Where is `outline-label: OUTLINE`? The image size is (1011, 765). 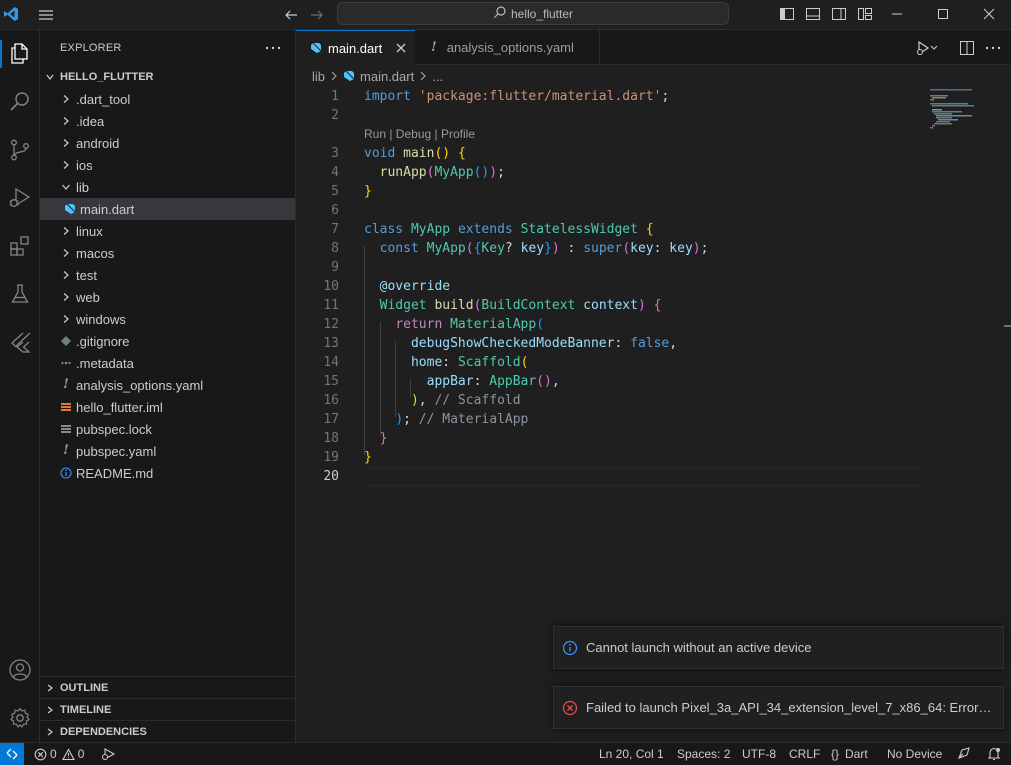
outline-label: OUTLINE is located at coordinates (84, 687).